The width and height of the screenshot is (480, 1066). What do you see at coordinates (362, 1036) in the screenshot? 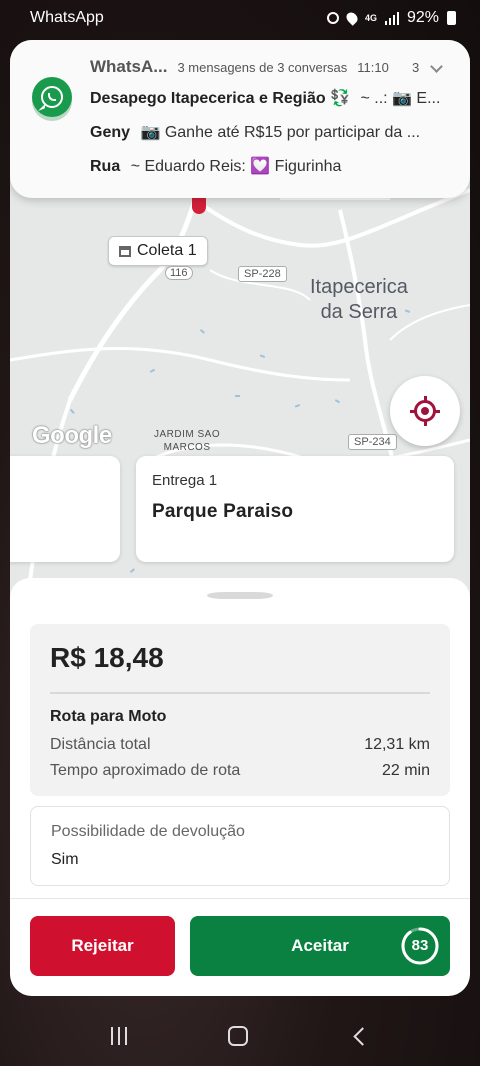
I see `back-icon` at bounding box center [362, 1036].